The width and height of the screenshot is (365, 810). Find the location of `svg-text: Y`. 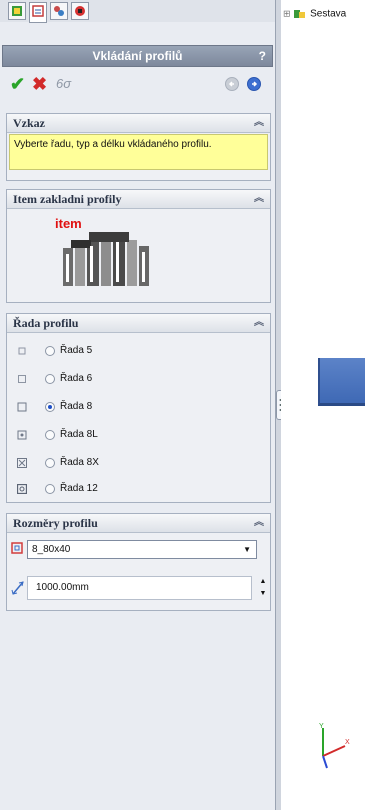

svg-text: Y is located at coordinates (321, 726).